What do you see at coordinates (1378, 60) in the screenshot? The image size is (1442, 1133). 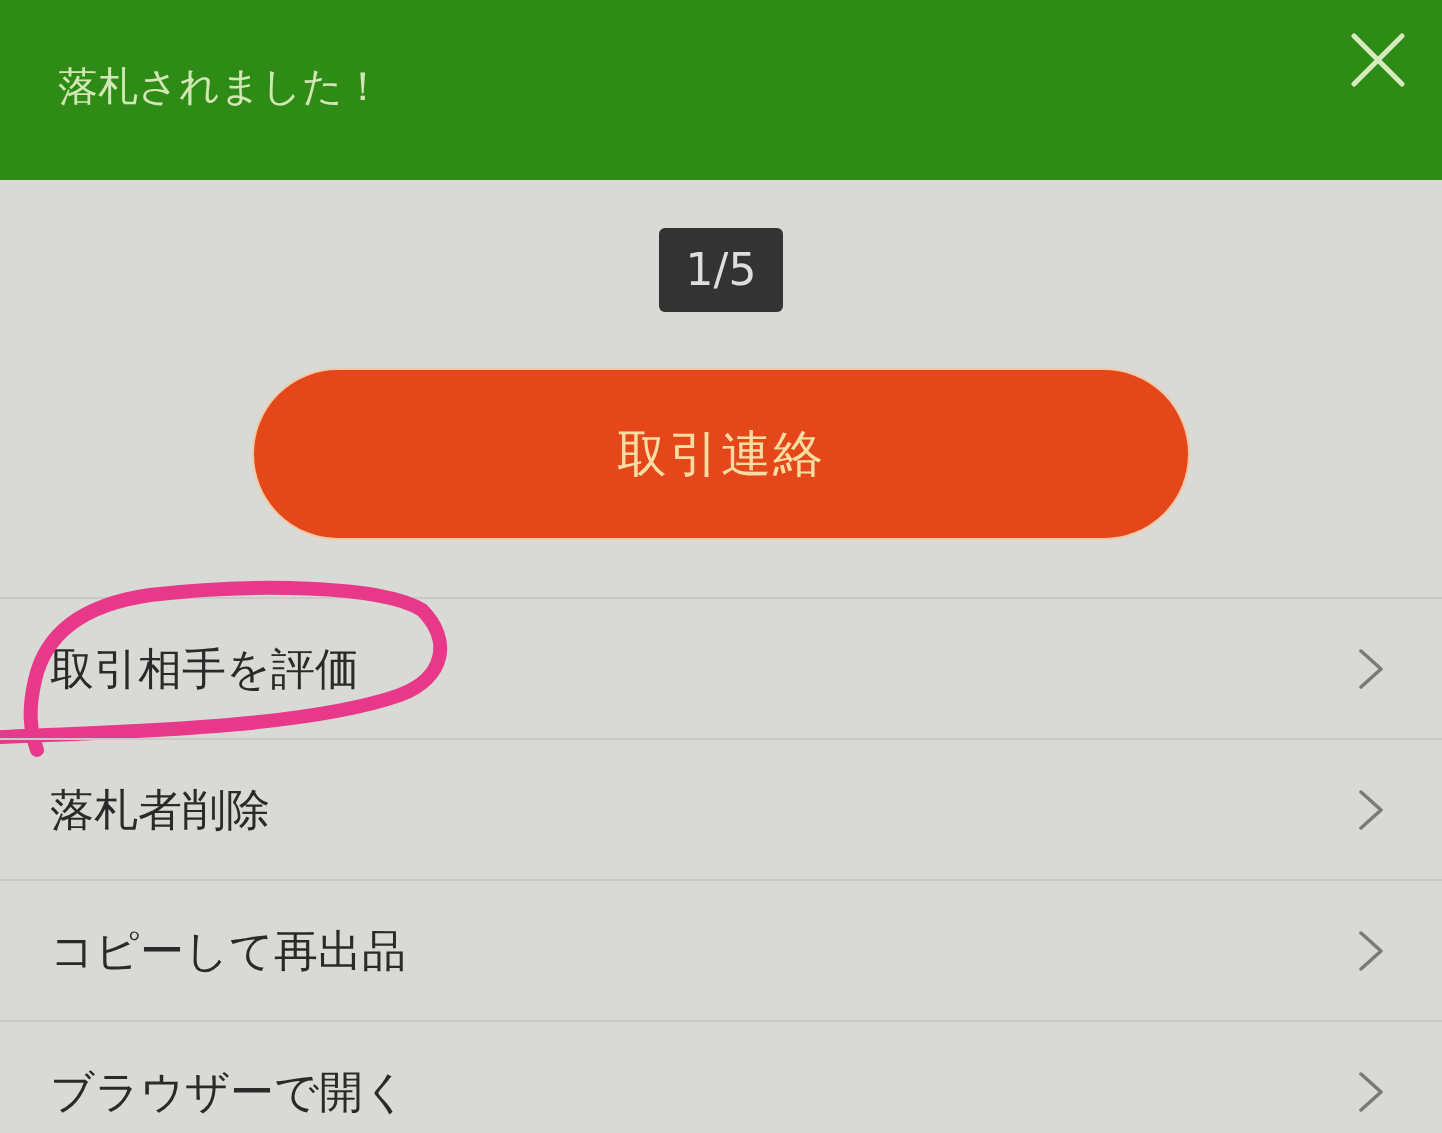 I see `close-icon` at bounding box center [1378, 60].